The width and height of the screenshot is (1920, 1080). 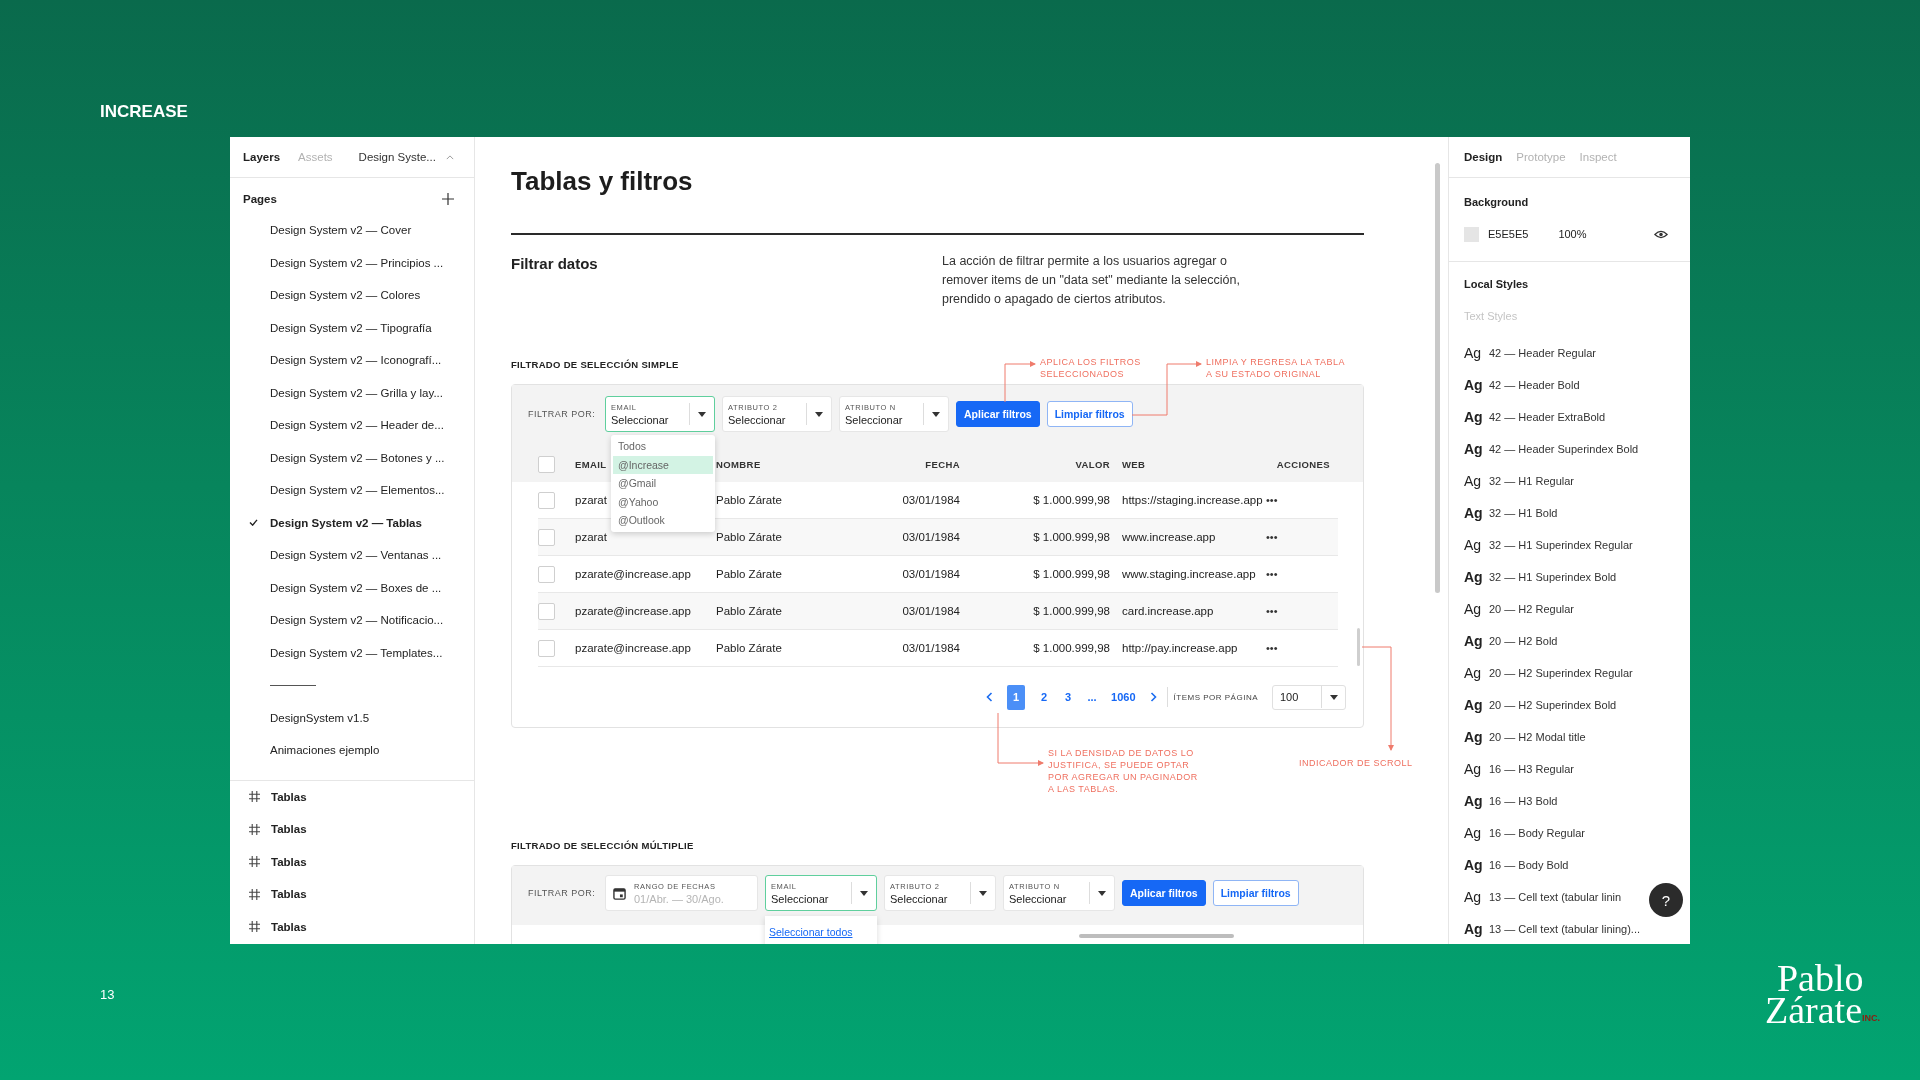 What do you see at coordinates (591, 464) in the screenshot?
I see `column-header: EMAIL` at bounding box center [591, 464].